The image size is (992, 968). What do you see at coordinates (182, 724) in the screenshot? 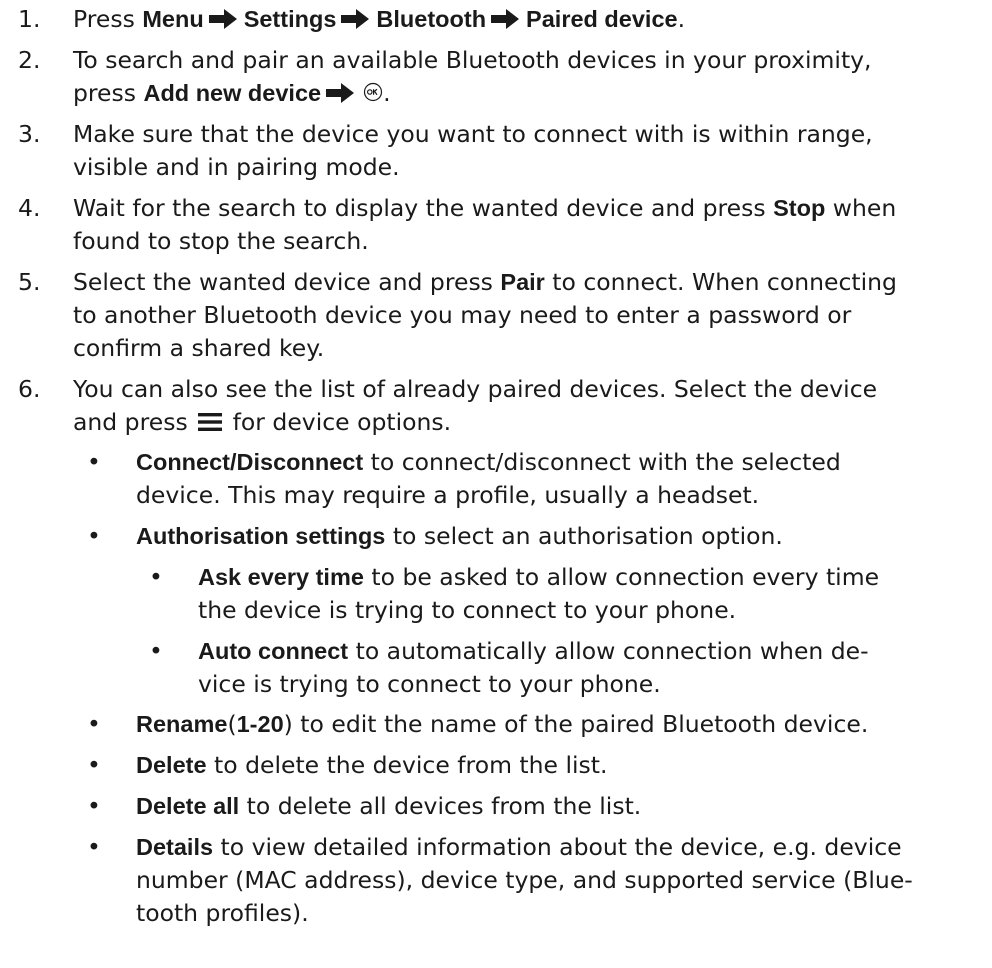
I see `rename-label: Rename` at bounding box center [182, 724].